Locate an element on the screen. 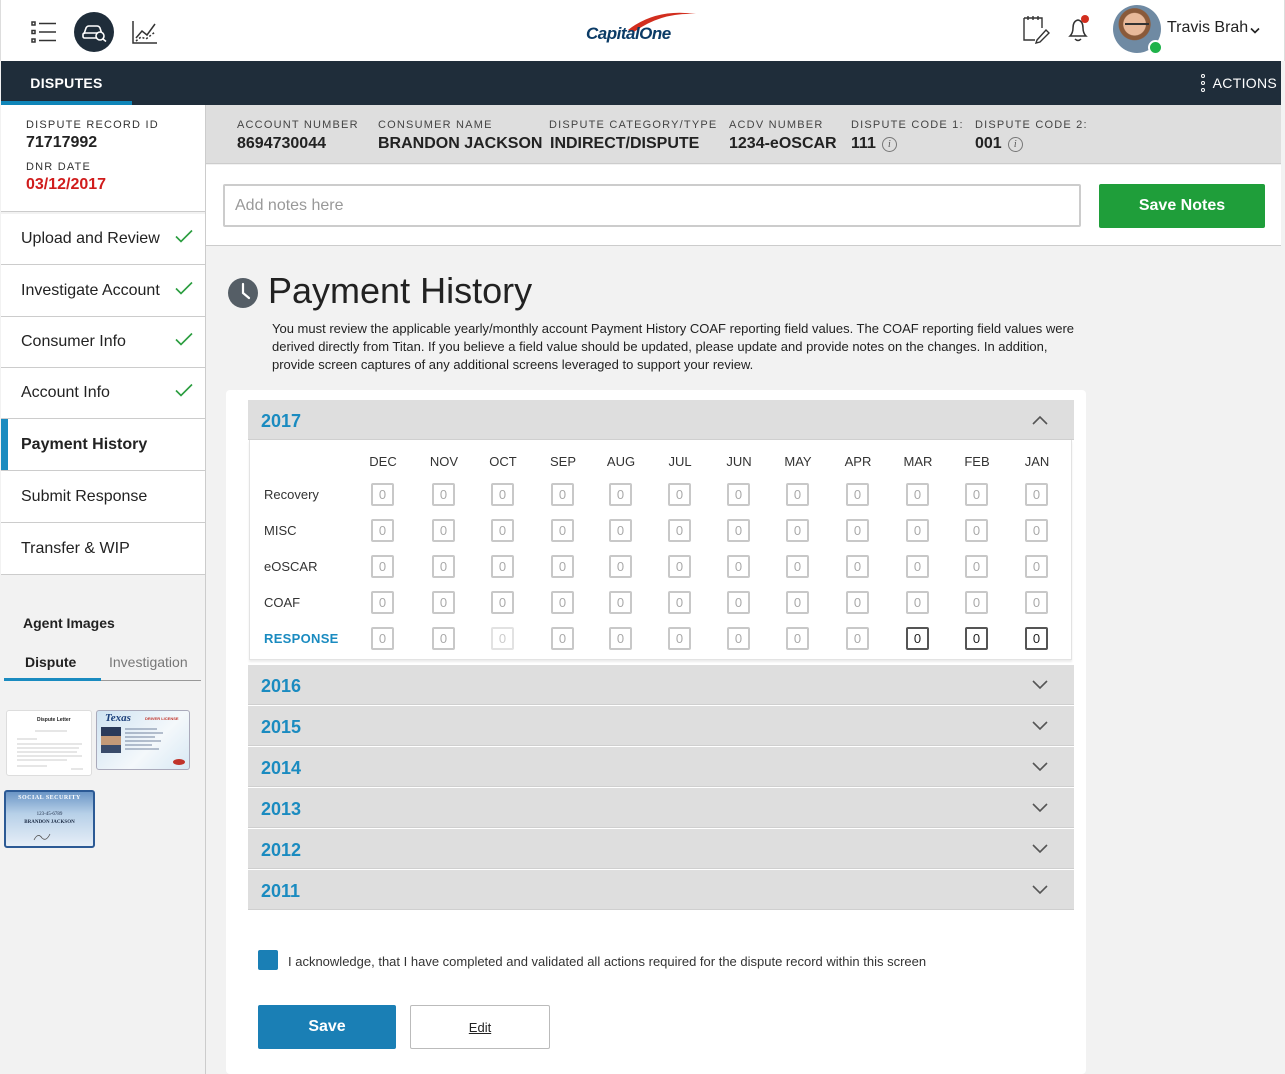 The height and width of the screenshot is (1074, 1285). account-number-value: 8694730044 is located at coordinates (281, 143).